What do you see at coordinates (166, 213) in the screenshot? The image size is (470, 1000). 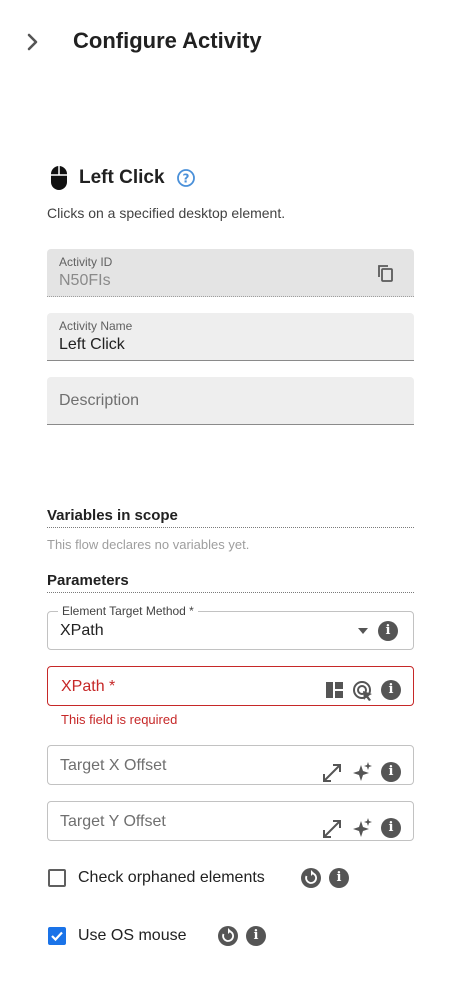 I see `activity-description: Clicks on a specified desktop element.` at bounding box center [166, 213].